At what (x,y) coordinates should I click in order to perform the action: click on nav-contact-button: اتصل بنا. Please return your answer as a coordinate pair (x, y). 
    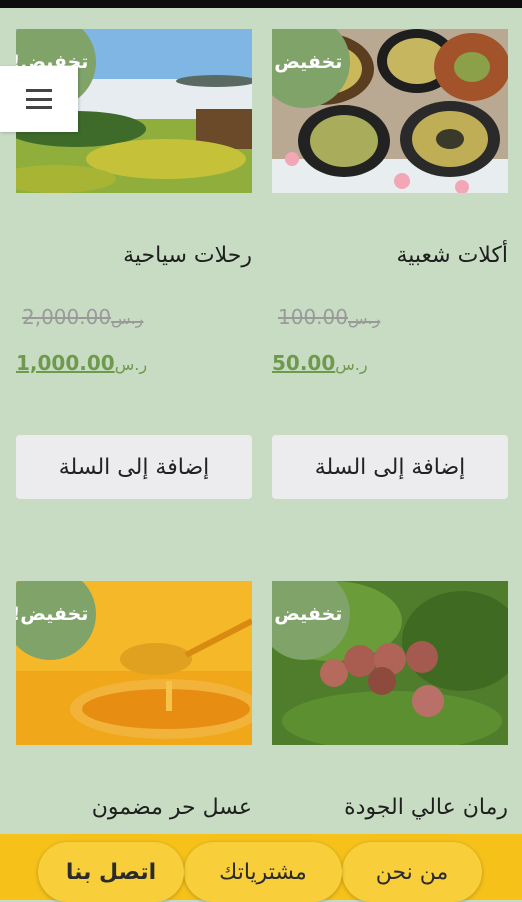
    Looking at the image, I should click on (111, 872).